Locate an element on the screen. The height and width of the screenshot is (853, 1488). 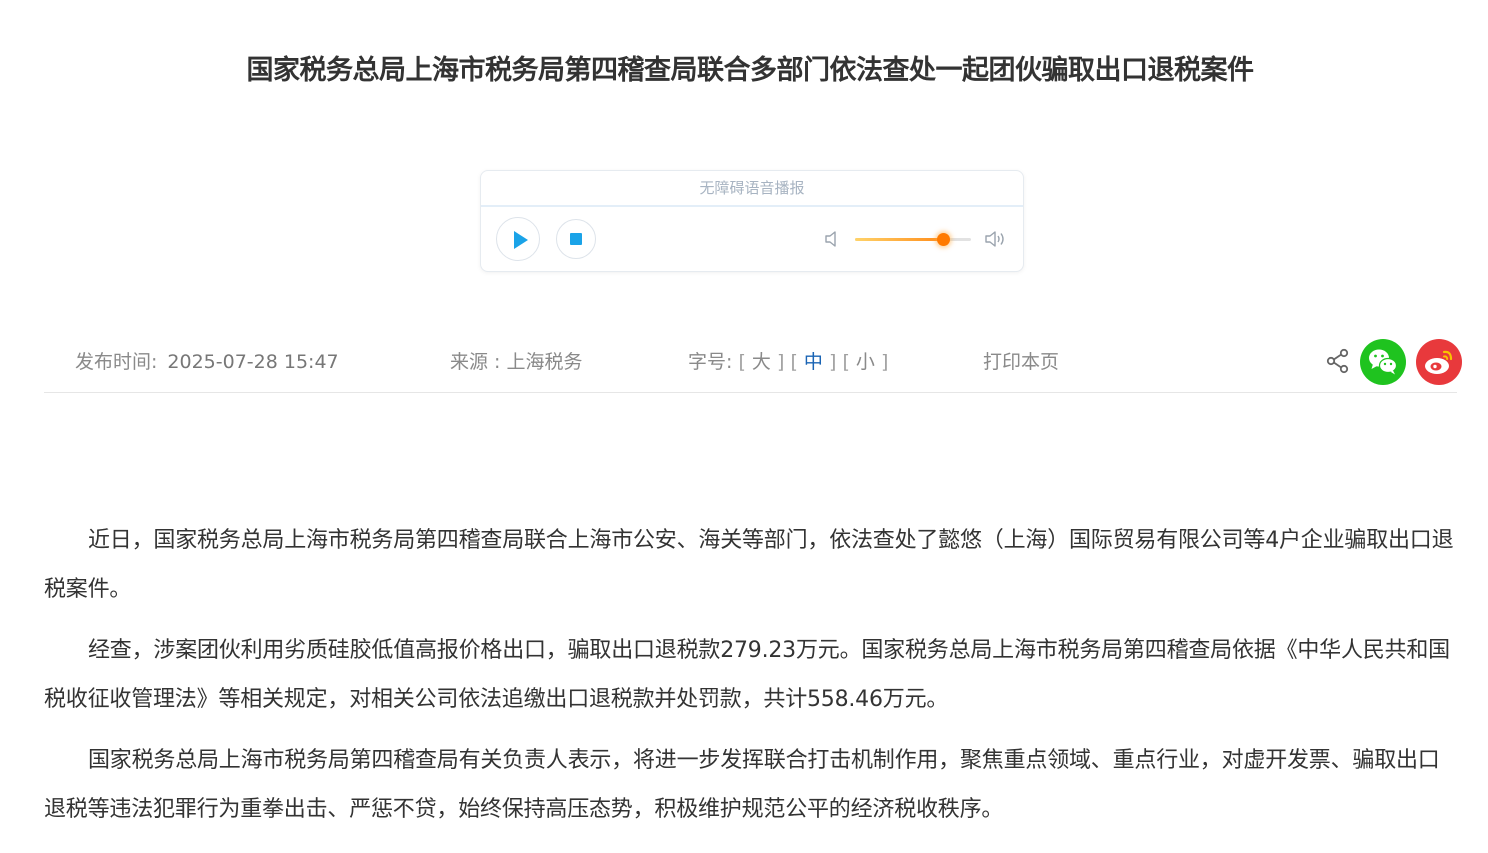
share-icon is located at coordinates (1338, 361).